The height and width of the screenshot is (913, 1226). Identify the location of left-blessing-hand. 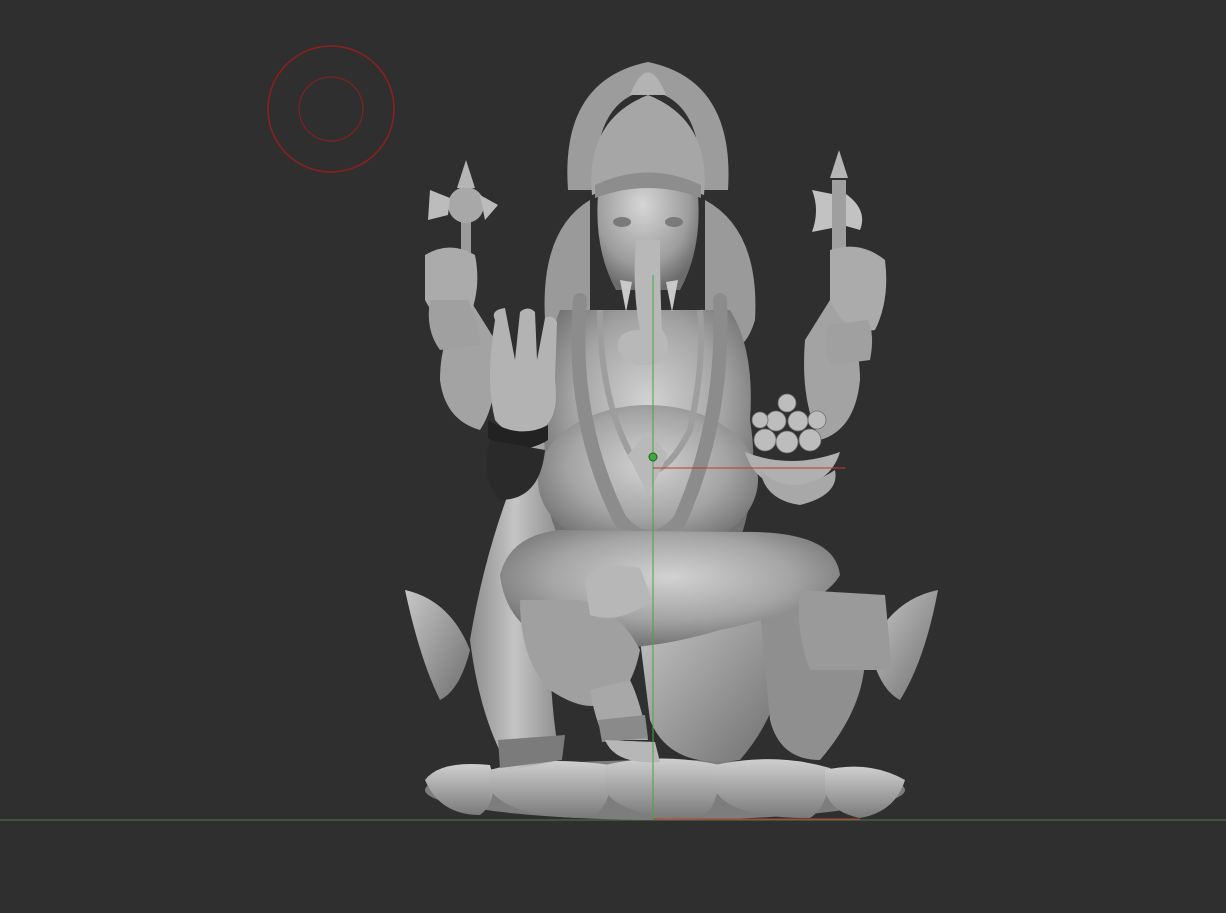
(523, 371).